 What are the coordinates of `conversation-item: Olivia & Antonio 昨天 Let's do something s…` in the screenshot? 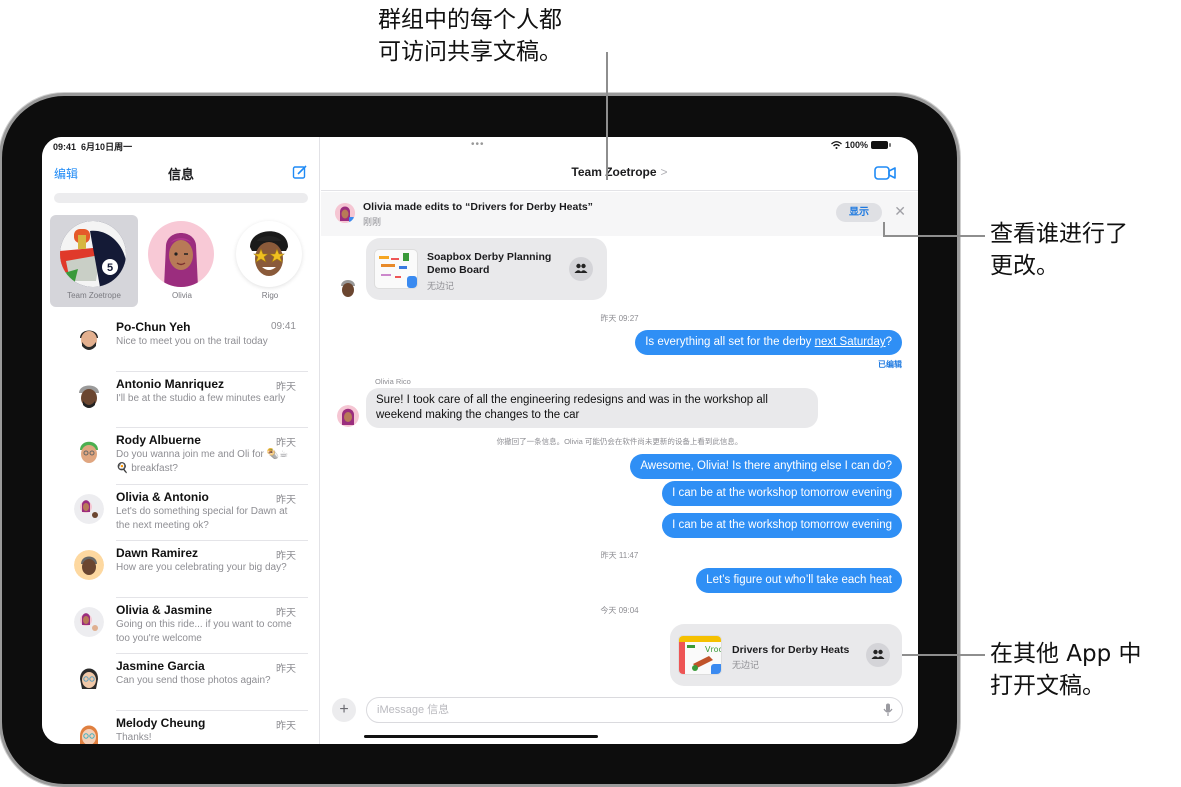 It's located at (181, 513).